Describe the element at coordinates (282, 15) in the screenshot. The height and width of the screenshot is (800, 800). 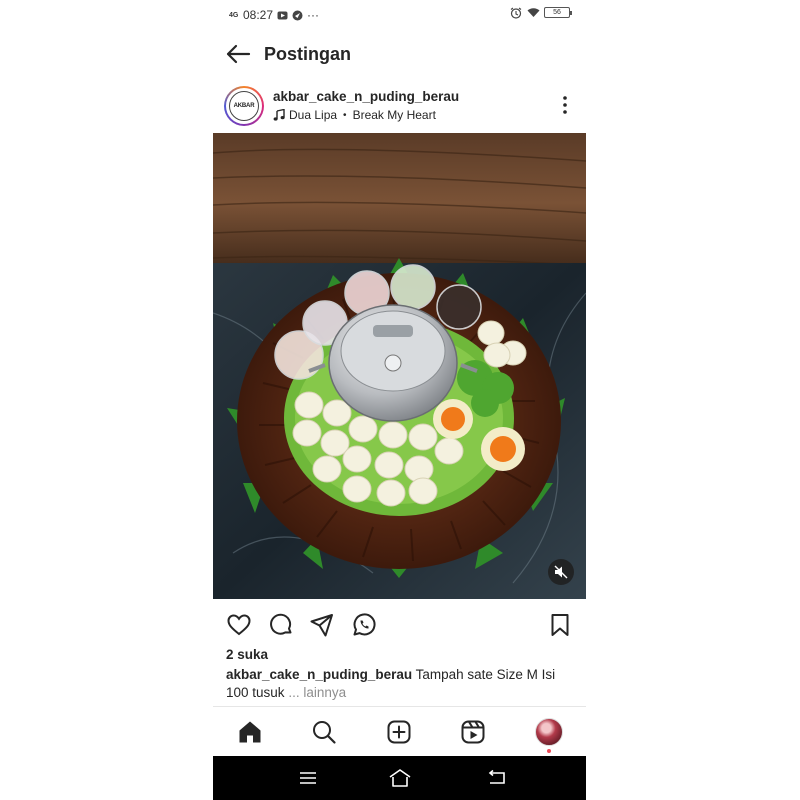
I see `youtube-notification-icon` at that location.